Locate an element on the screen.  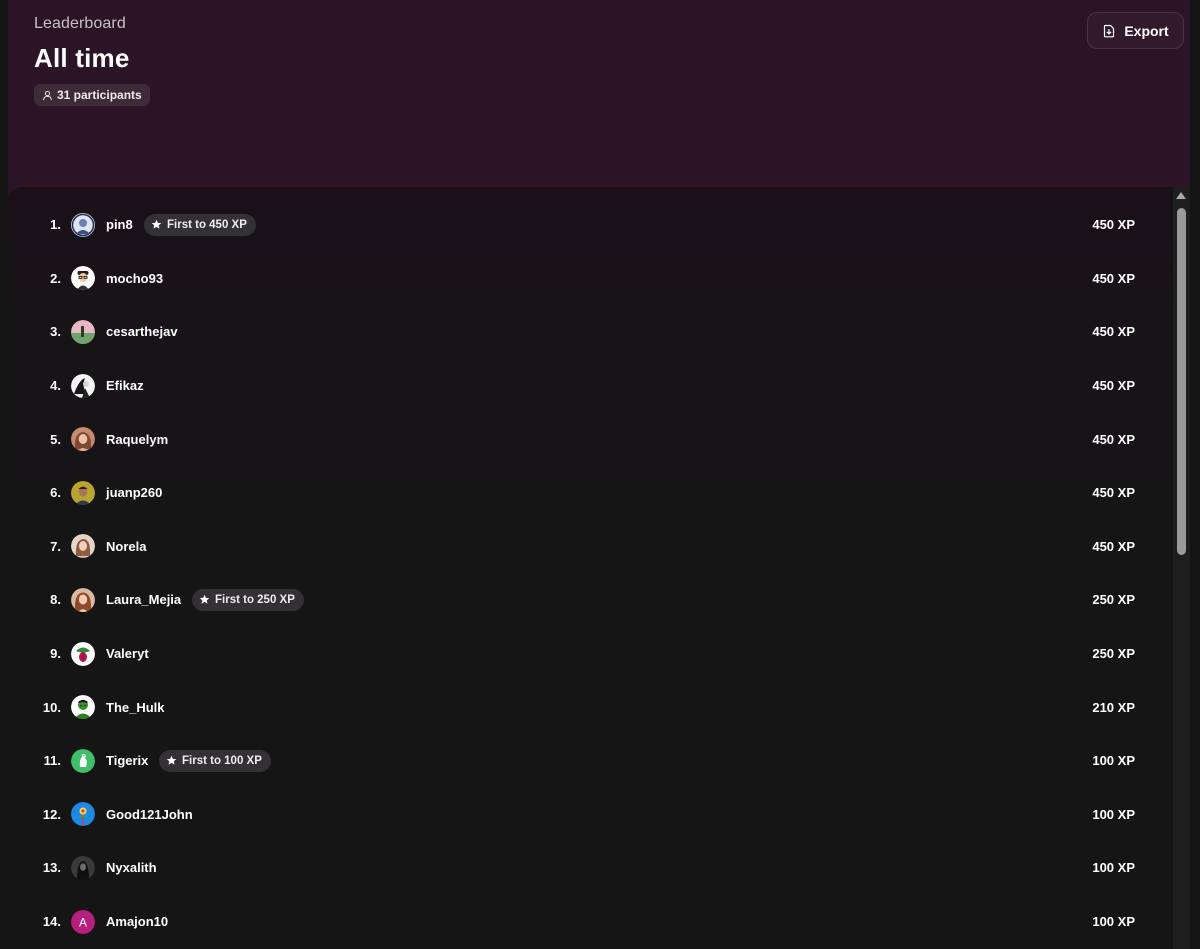
username: Valeryt is located at coordinates (127, 653).